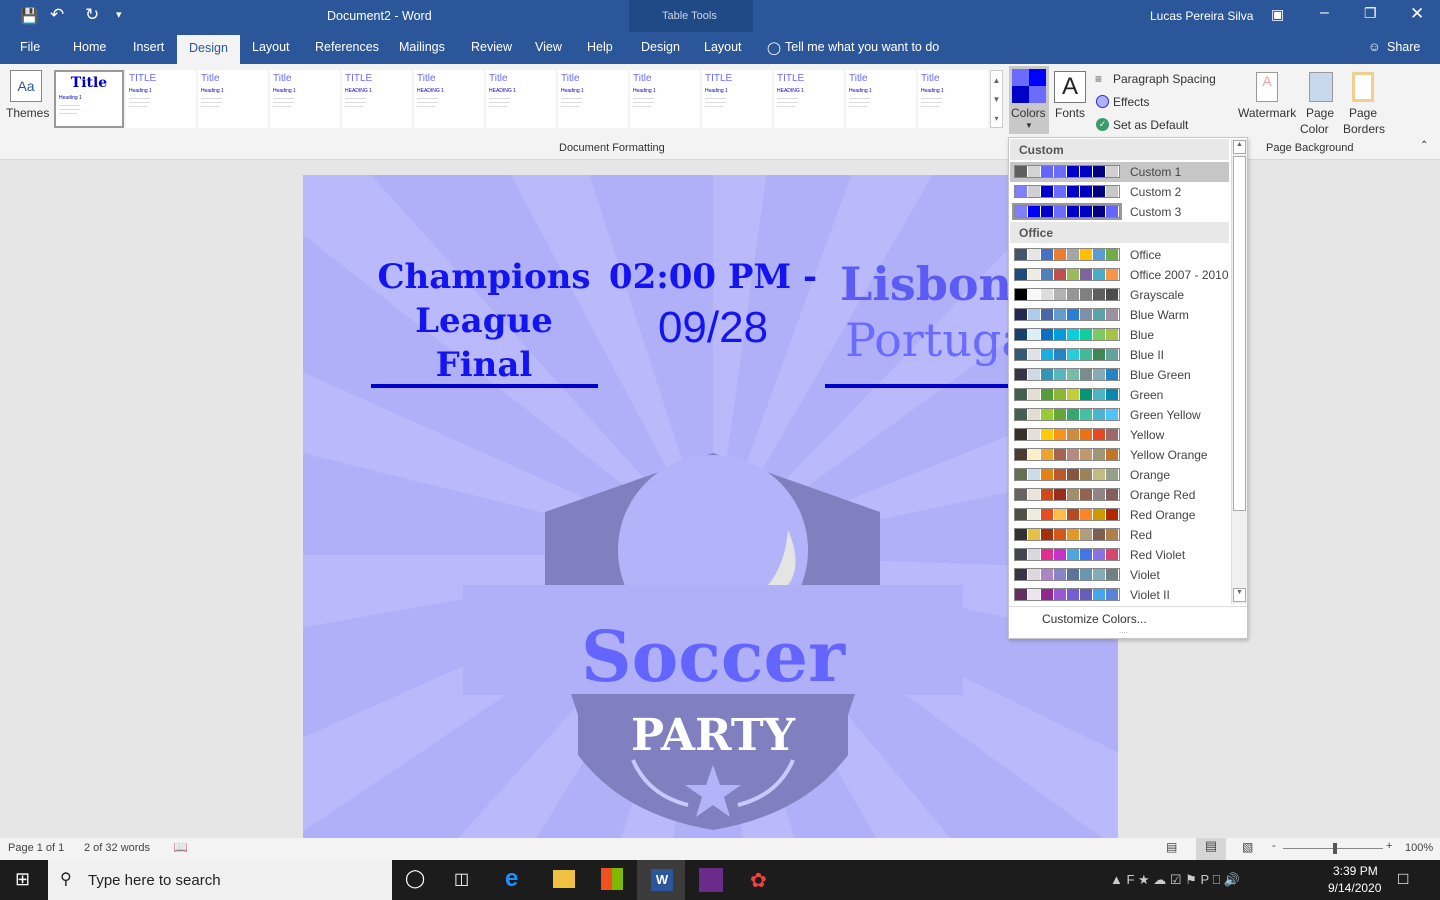  Describe the element at coordinates (1119, 455) in the screenshot. I see `color-scheme-yellow-orange: Yellow Orange` at that location.